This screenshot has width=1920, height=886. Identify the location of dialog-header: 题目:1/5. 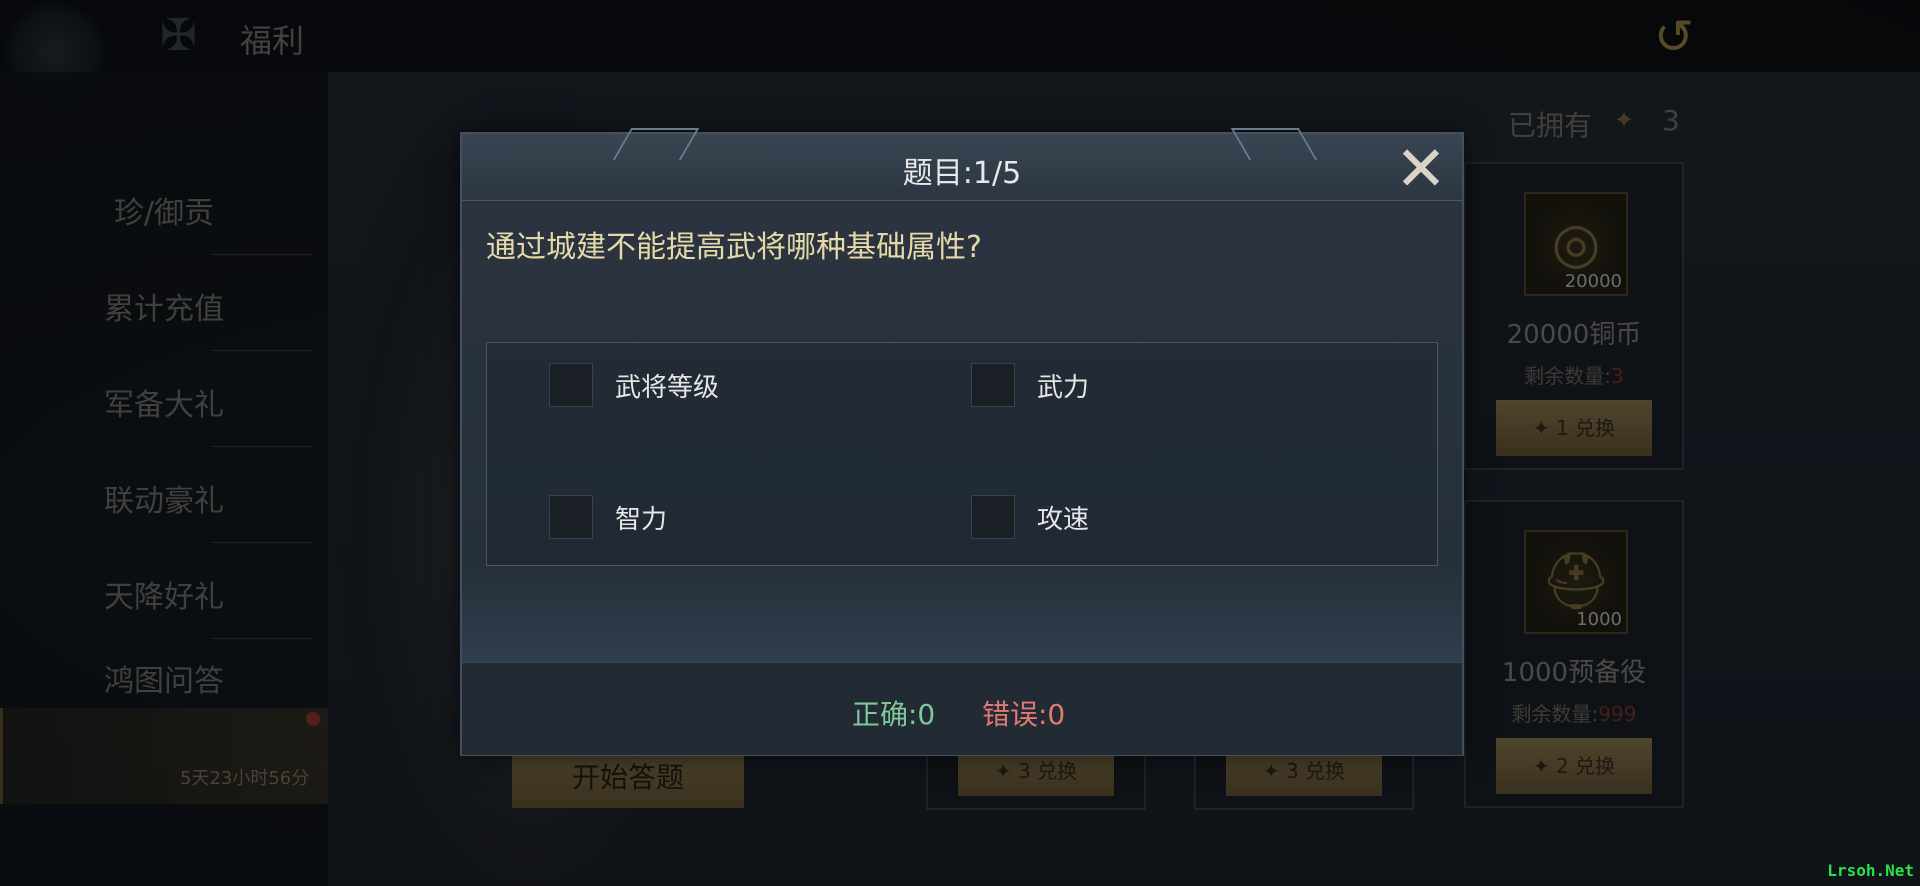
(962, 164).